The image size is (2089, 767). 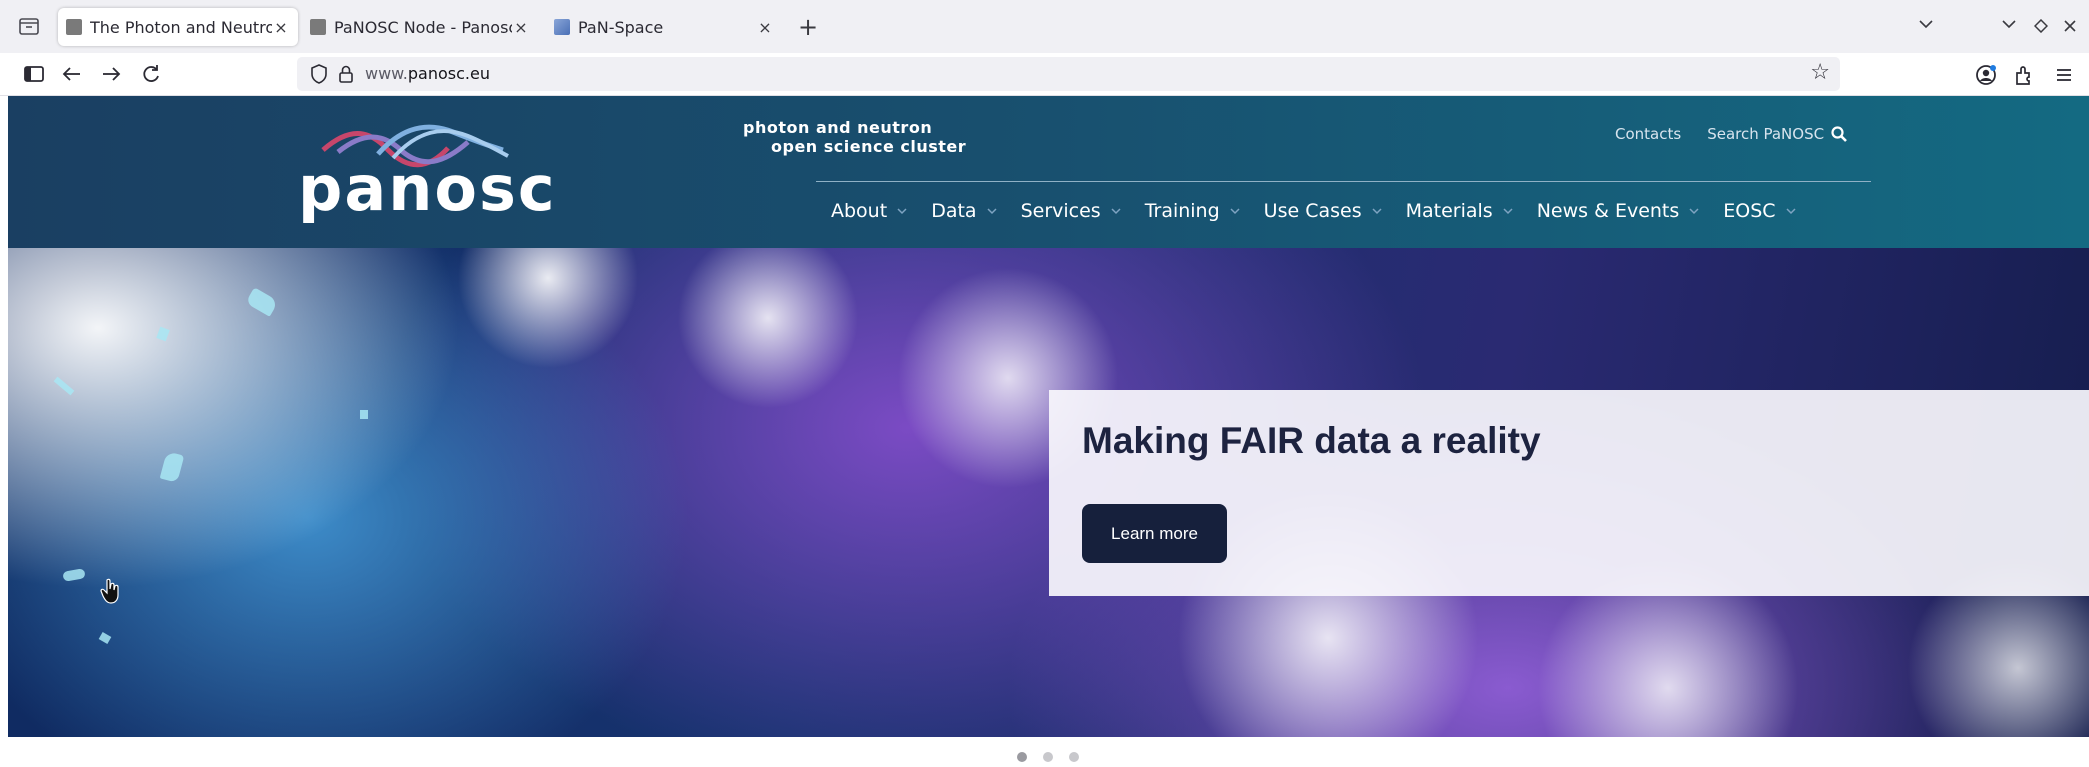 I want to click on mouse-pointer-hand-icon, so click(x=109, y=591).